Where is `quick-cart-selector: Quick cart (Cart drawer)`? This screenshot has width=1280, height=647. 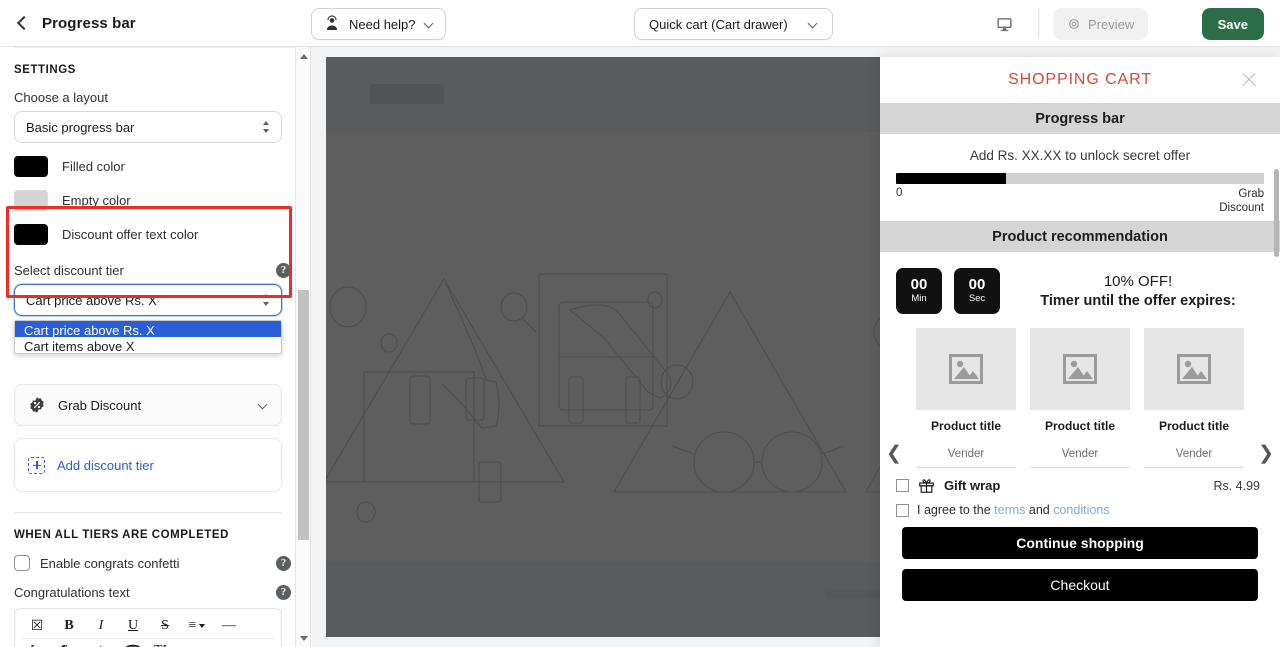 quick-cart-selector: Quick cart (Cart drawer) is located at coordinates (733, 24).